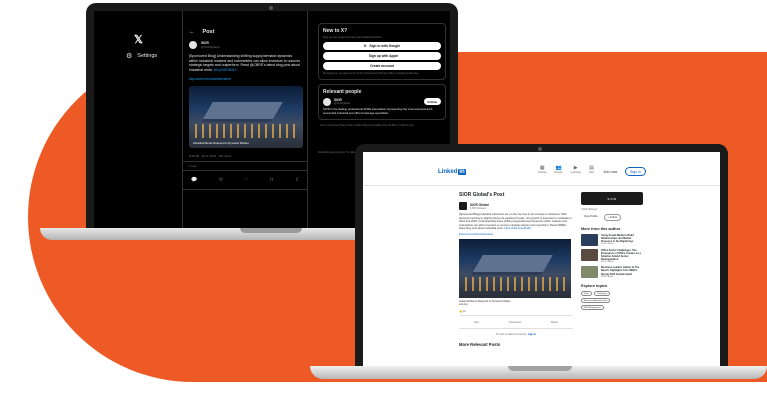  I want to click on li-post-image, so click(515, 268).